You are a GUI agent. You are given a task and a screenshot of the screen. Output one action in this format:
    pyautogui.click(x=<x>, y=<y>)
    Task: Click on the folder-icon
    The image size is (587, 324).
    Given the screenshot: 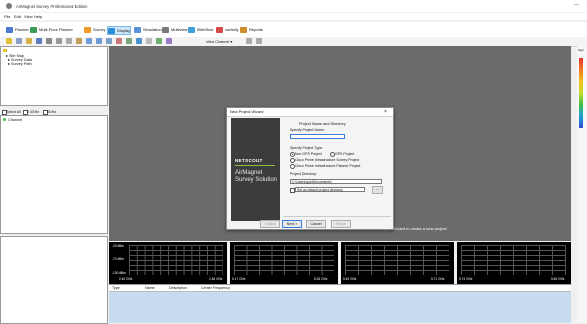 What is the action you would take?
    pyautogui.click(x=5, y=50)
    